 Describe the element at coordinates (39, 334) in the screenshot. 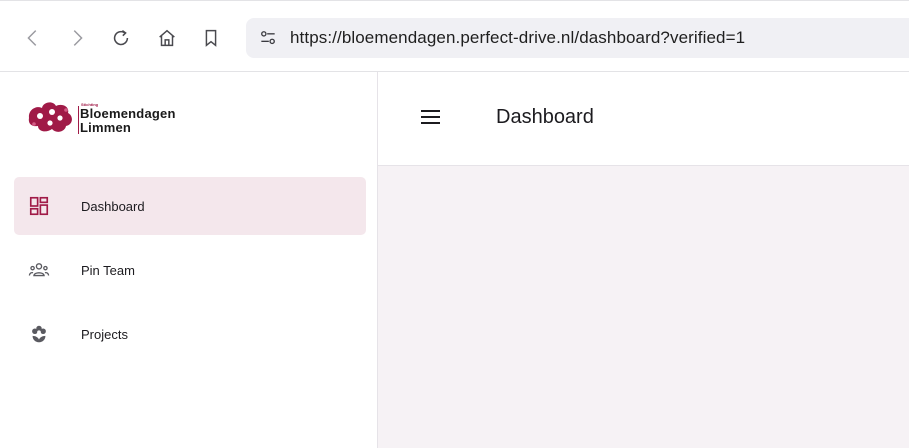

I see `flower-icon` at that location.